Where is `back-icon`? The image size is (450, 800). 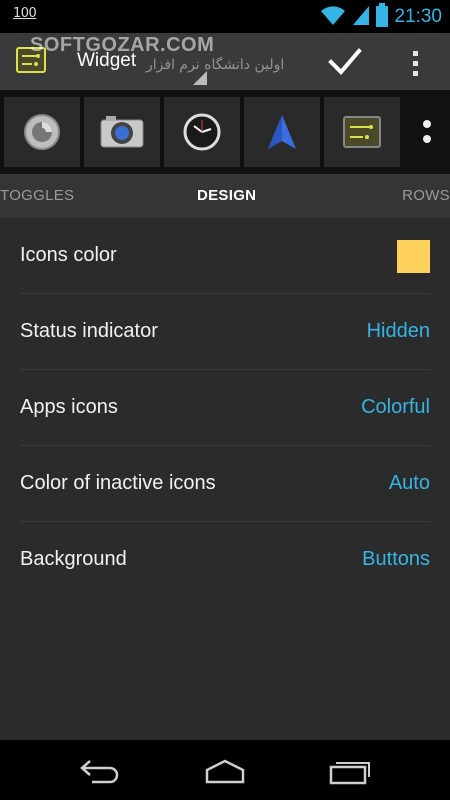 back-icon is located at coordinates (100, 771).